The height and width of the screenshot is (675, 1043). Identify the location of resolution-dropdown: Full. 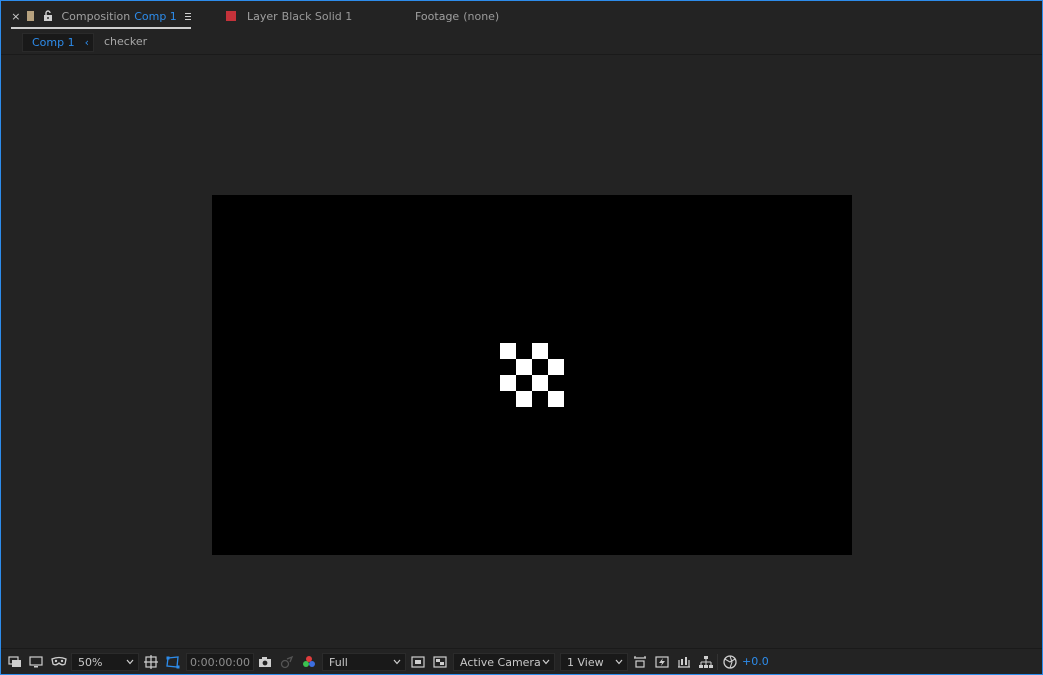
(364, 662).